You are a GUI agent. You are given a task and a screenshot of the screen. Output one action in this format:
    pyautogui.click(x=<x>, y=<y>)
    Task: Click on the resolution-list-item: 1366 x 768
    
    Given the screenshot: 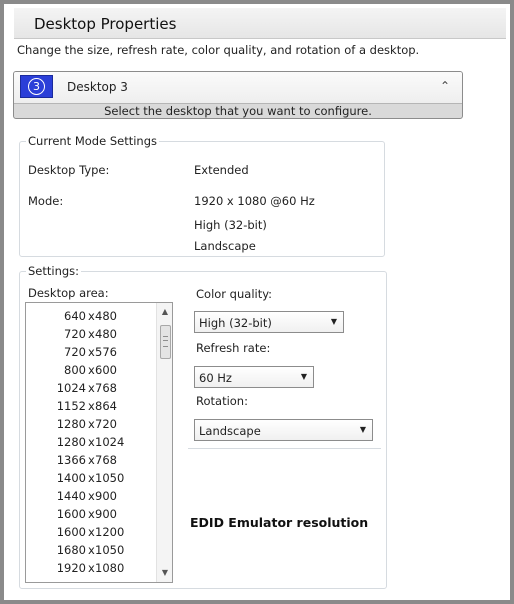 What is the action you would take?
    pyautogui.click(x=91, y=460)
    